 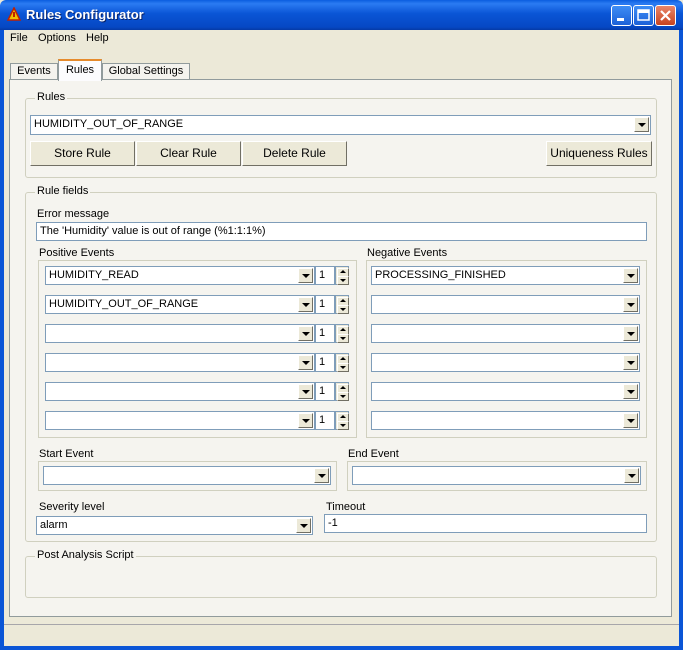 I want to click on minimize-button, so click(x=621, y=15).